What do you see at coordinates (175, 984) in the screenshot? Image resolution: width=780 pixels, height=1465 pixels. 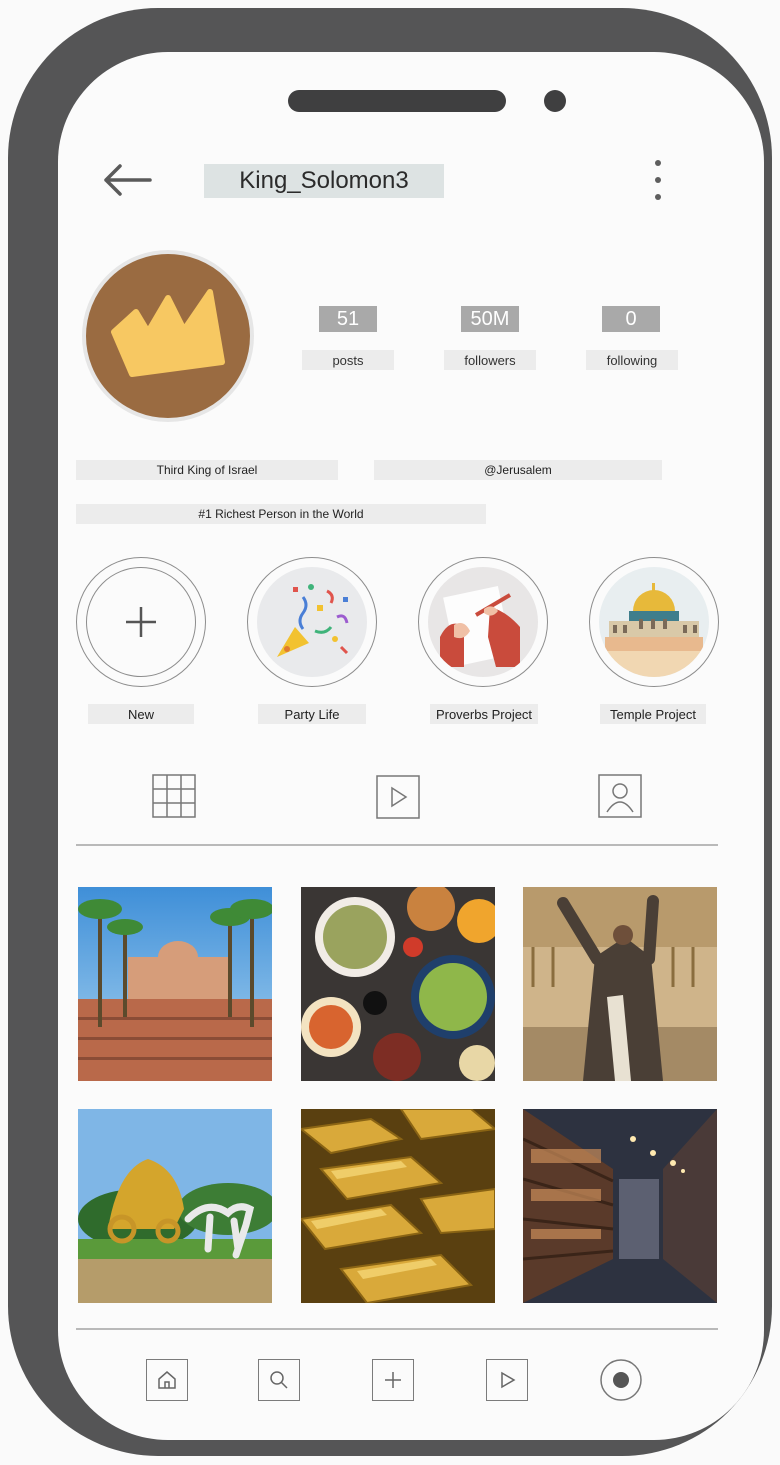 I see `post-tile-palace-photo` at bounding box center [175, 984].